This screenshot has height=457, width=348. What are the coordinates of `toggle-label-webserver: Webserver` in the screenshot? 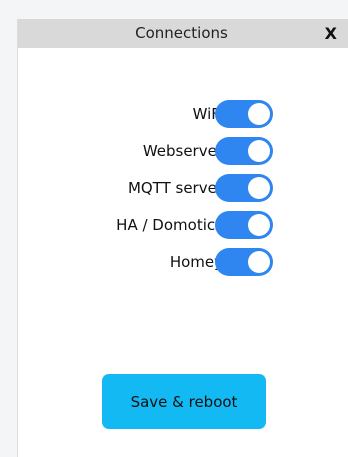 It's located at (182, 151).